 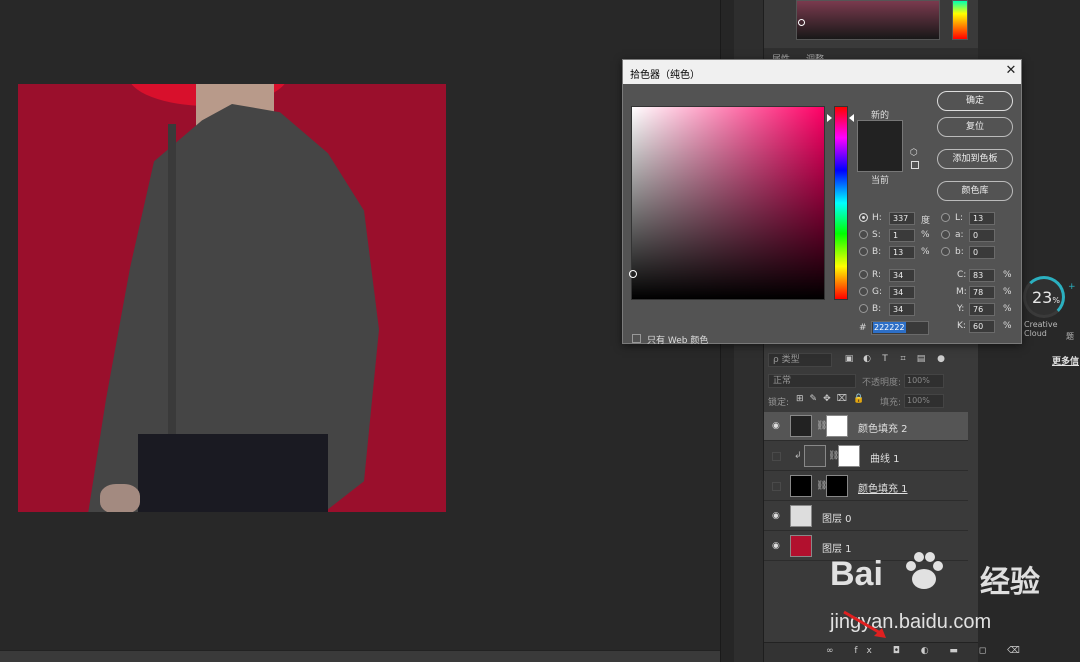 I want to click on b-input: 13, so click(x=902, y=252).